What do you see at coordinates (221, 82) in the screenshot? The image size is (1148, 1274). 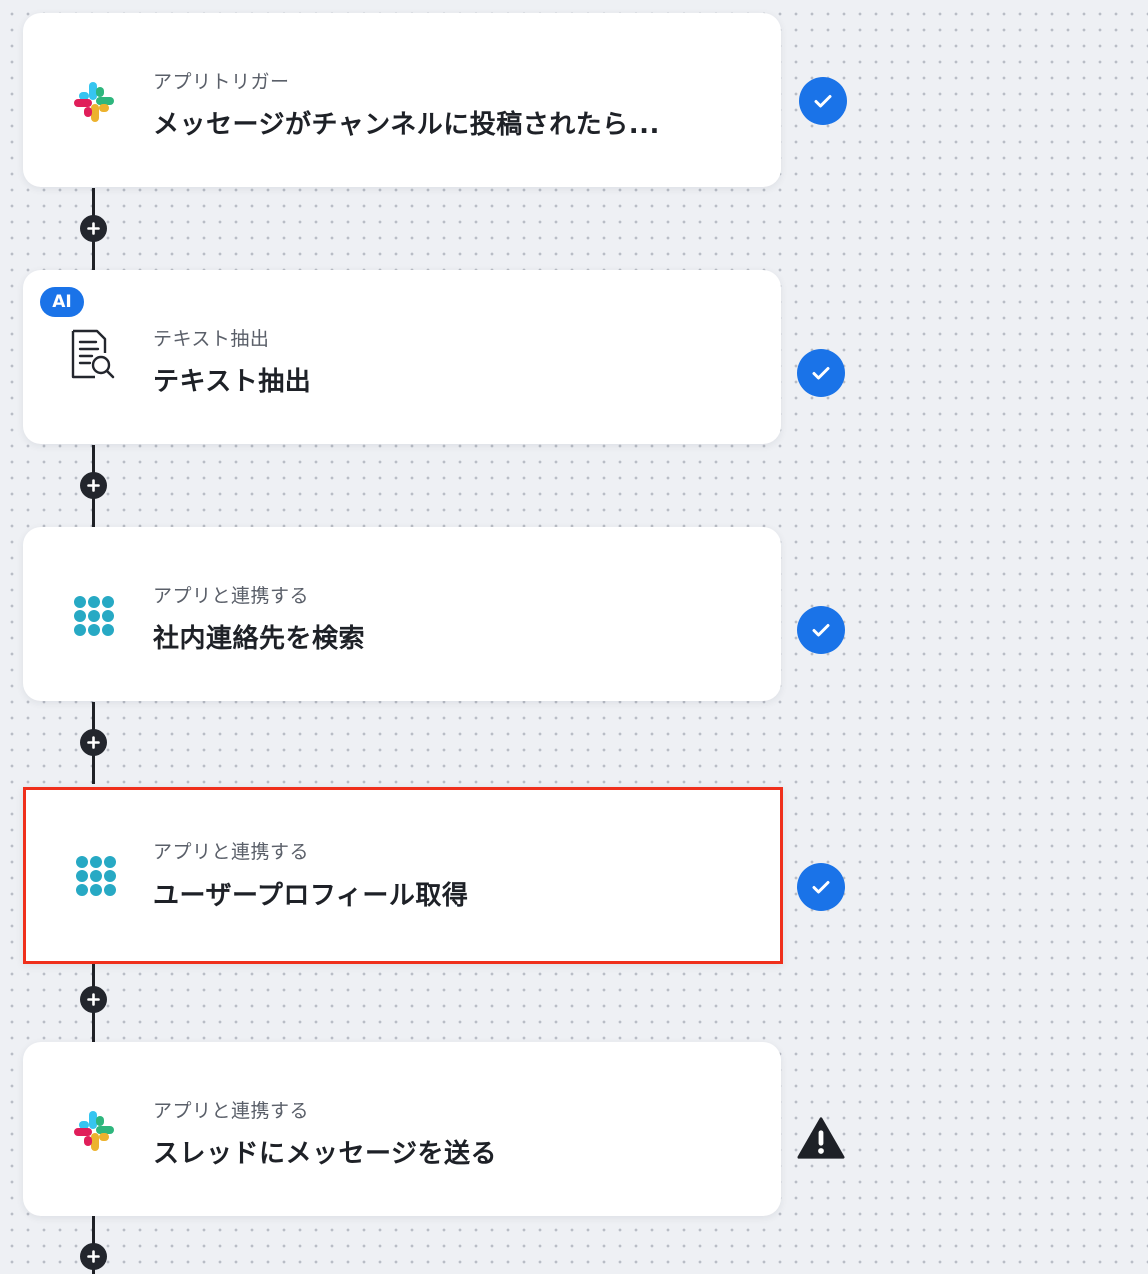 I see `step-kind-label: アプリトリガー` at bounding box center [221, 82].